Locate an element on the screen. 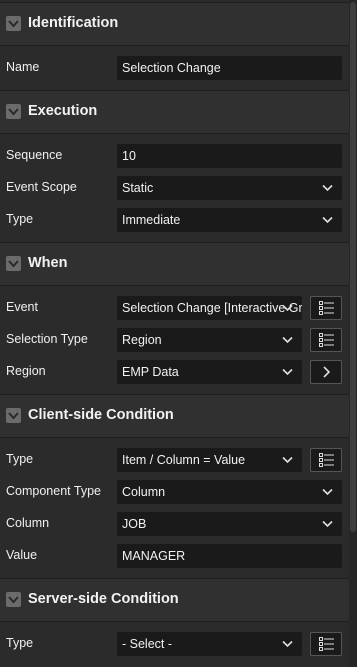 The height and width of the screenshot is (667, 357). property-row-region: Region EMP Data is located at coordinates (174, 372).